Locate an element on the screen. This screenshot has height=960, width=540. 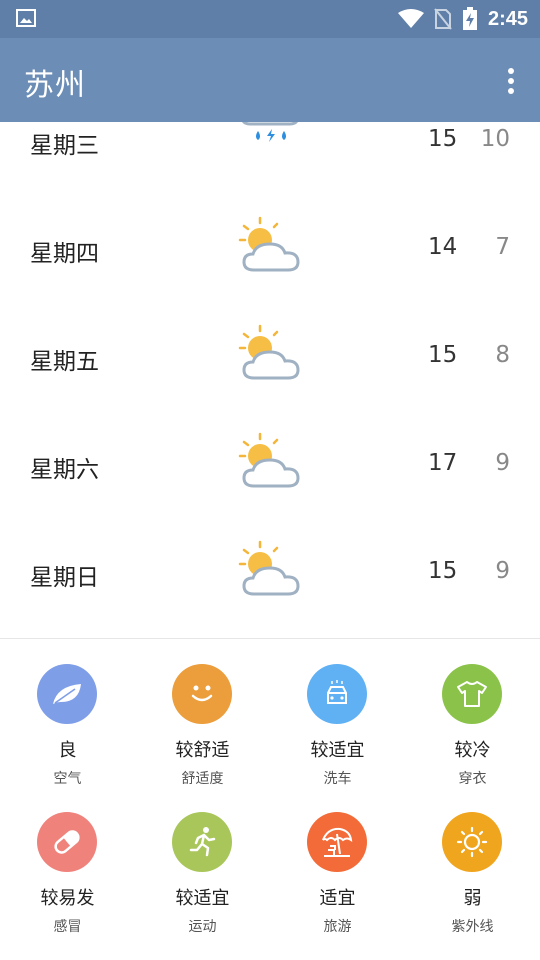
day-name: 星期日 is located at coordinates (64, 578).